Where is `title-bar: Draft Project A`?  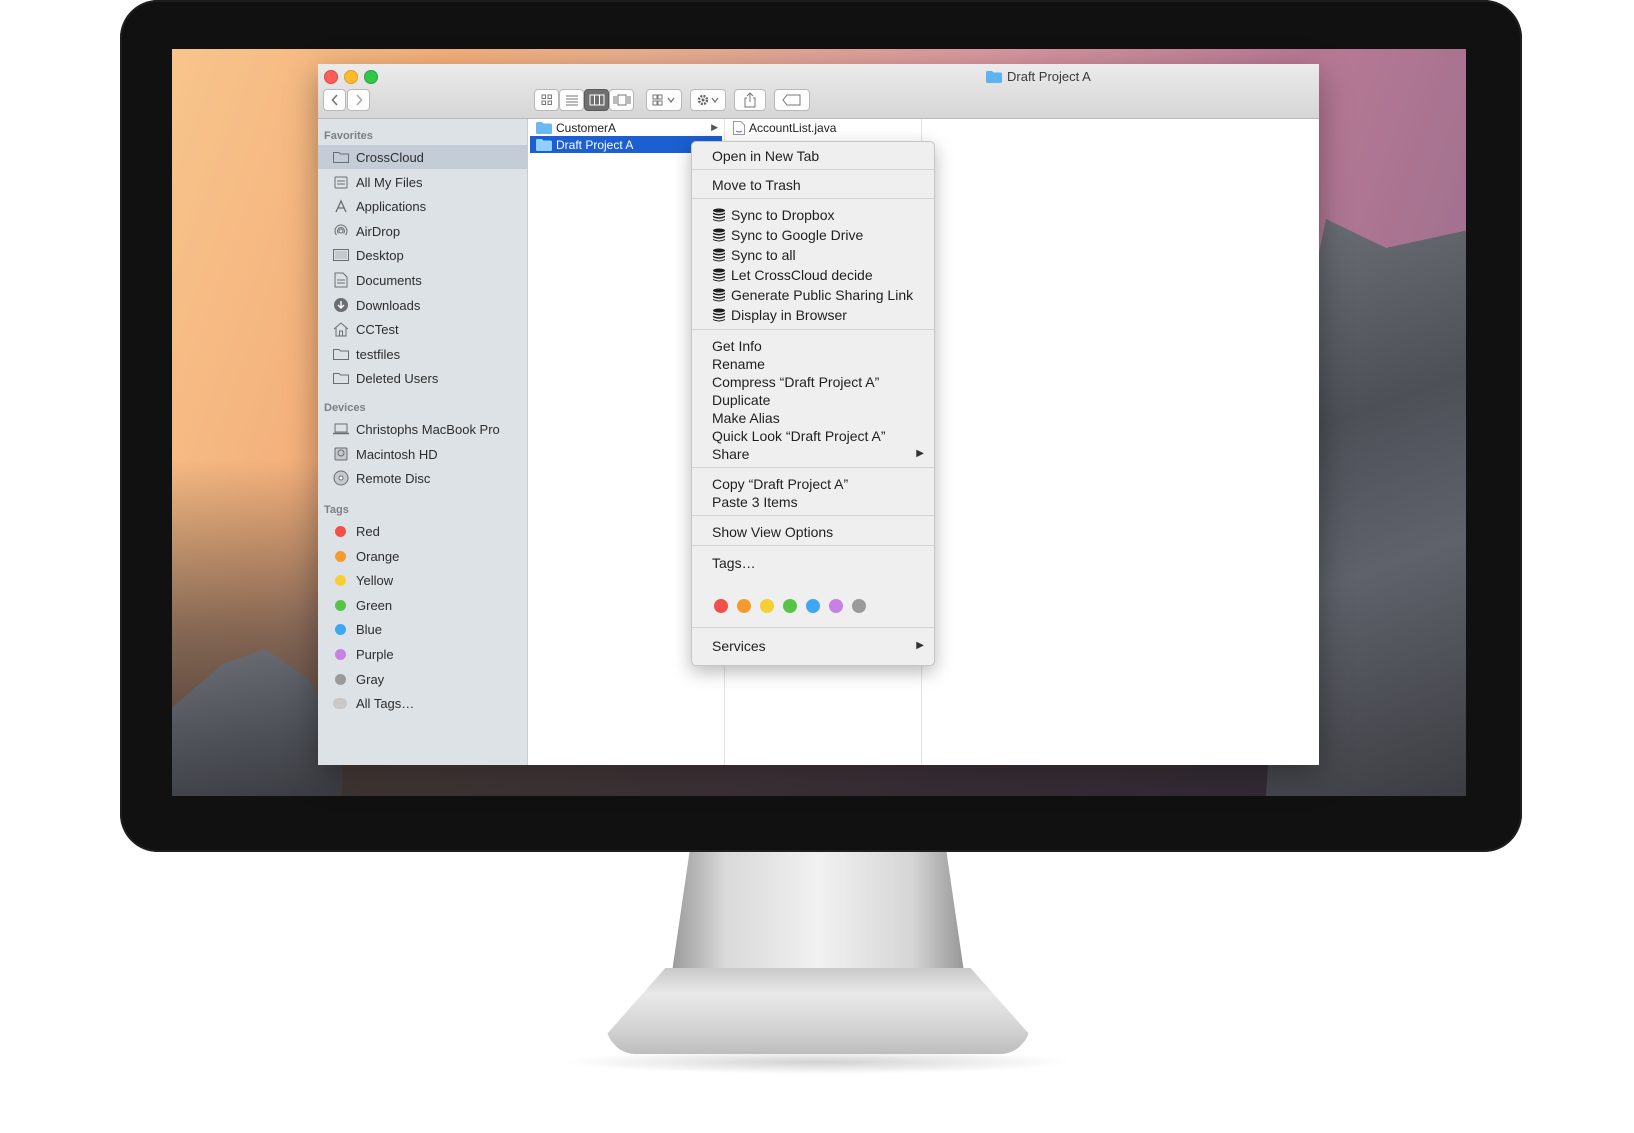 title-bar: Draft Project A is located at coordinates (818, 91).